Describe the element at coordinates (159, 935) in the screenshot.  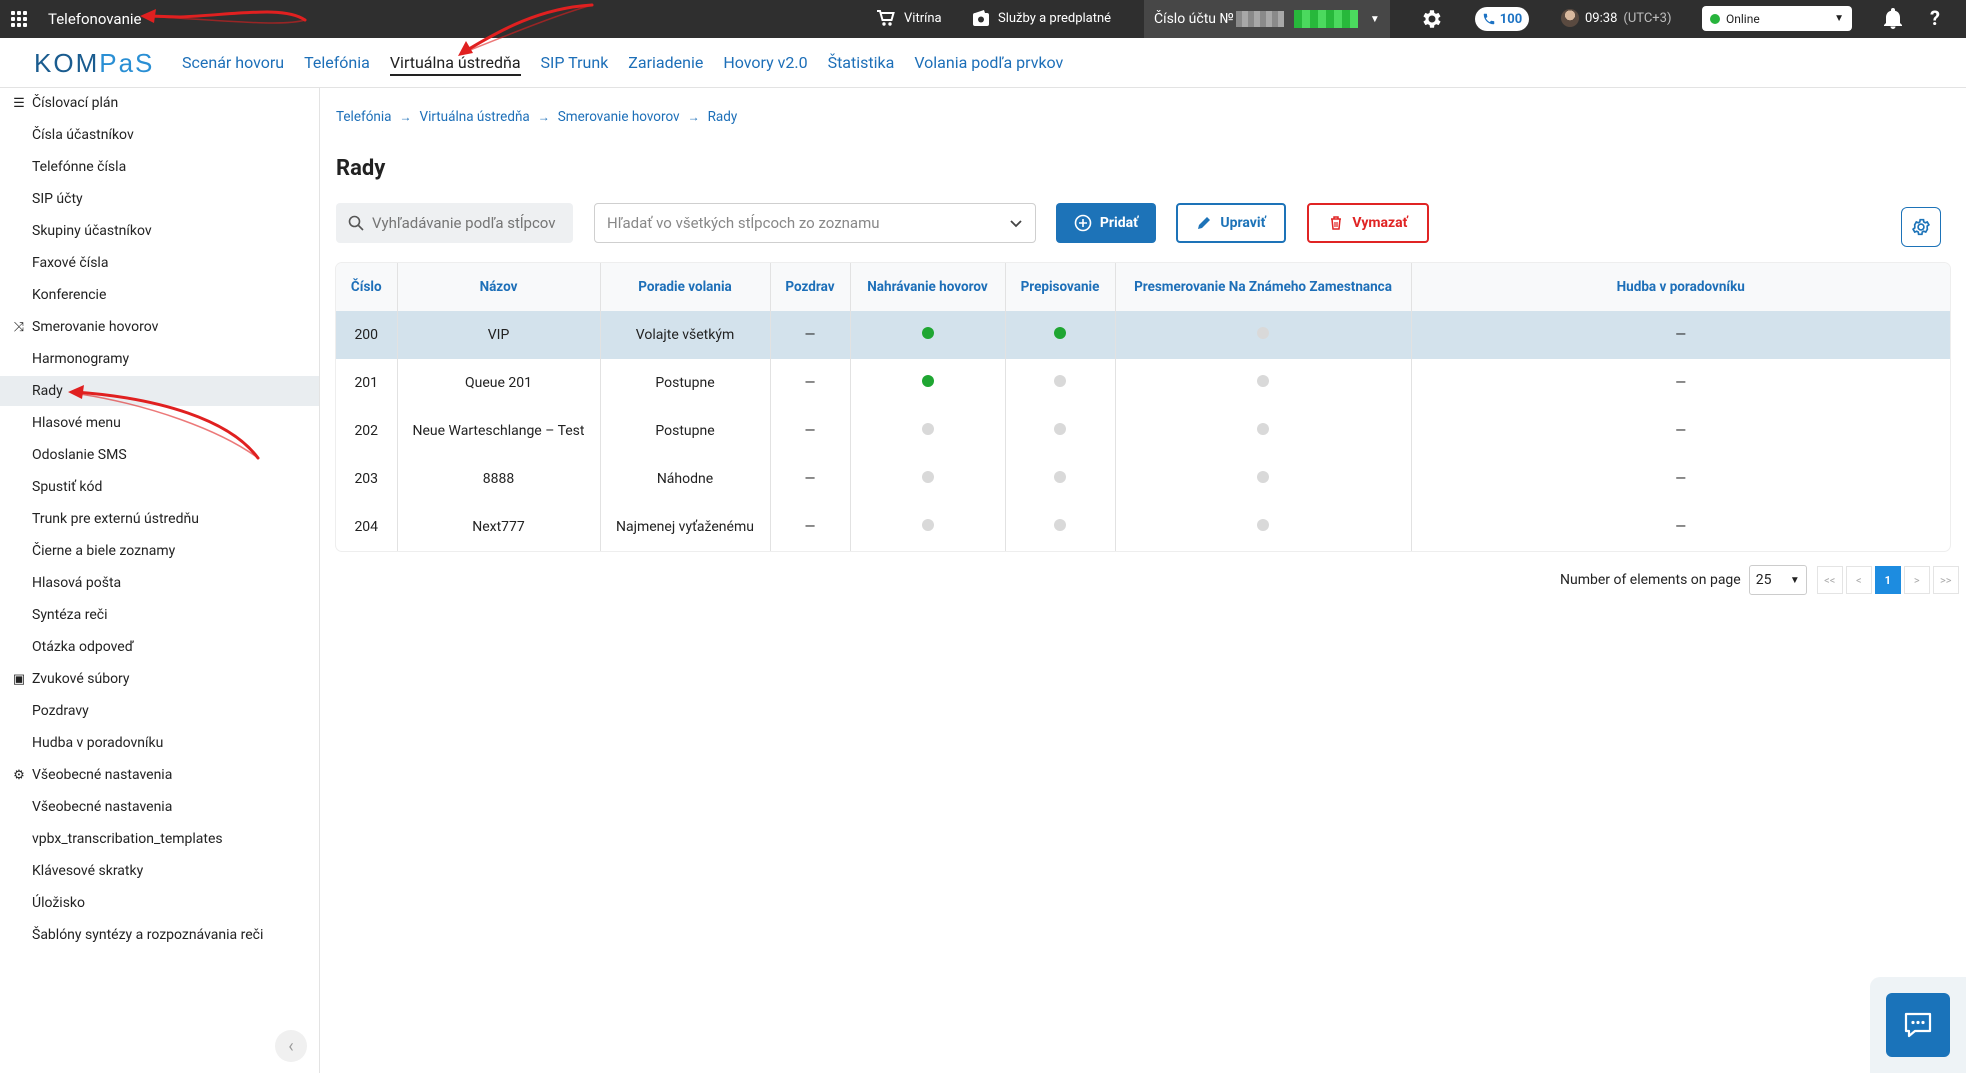
I see `sidebar-item-sablony-syntezy-a-rozpoznavania-reci: Šablóny syntézy a rozpoznávania reči` at that location.